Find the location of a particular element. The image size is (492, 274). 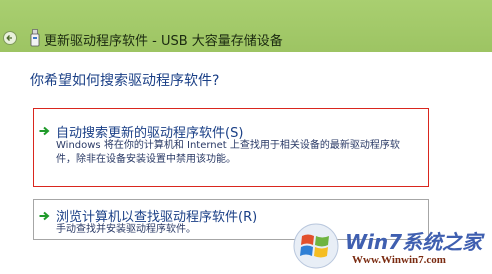

browse-computer-description: 手动查找并安装驱动程序软件。 is located at coordinates (126, 229).